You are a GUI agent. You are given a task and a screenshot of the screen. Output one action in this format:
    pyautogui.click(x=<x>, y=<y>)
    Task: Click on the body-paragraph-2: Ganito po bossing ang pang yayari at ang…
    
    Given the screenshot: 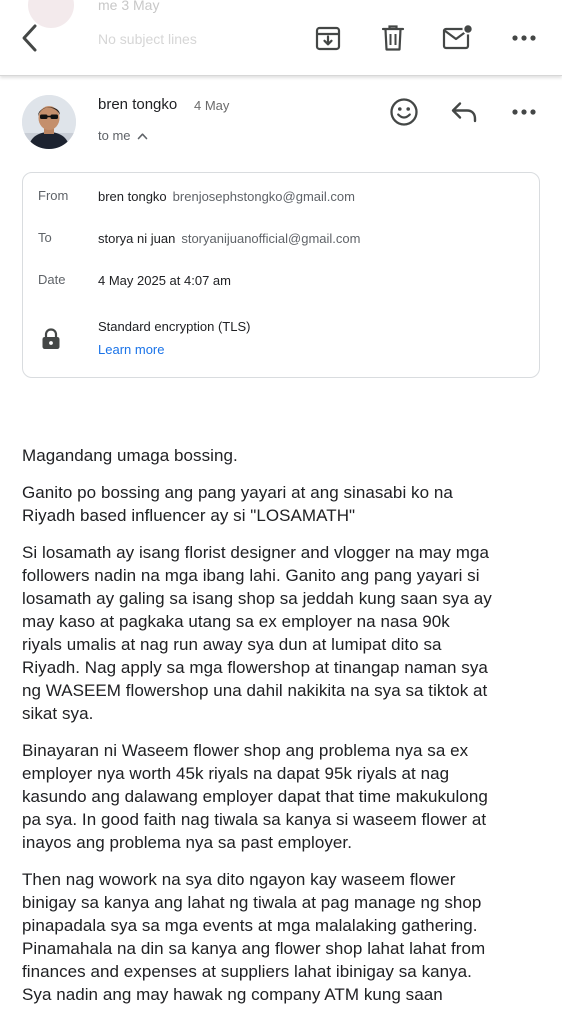 What is the action you would take?
    pyautogui.click(x=237, y=504)
    